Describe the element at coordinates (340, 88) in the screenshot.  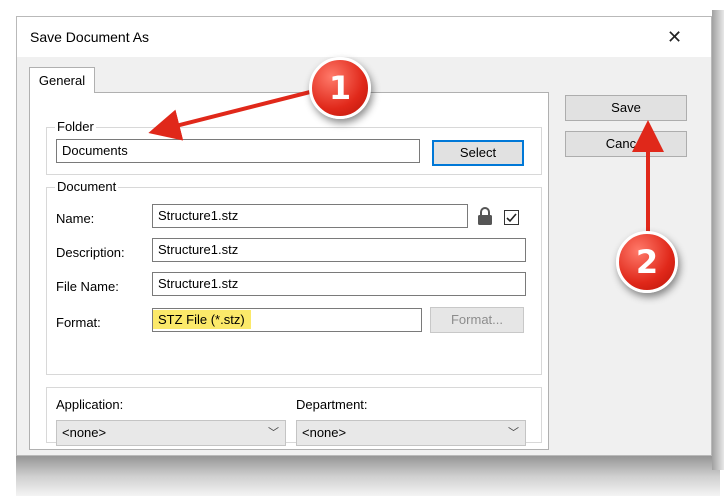
I see `annotation-badge-1: 1` at that location.